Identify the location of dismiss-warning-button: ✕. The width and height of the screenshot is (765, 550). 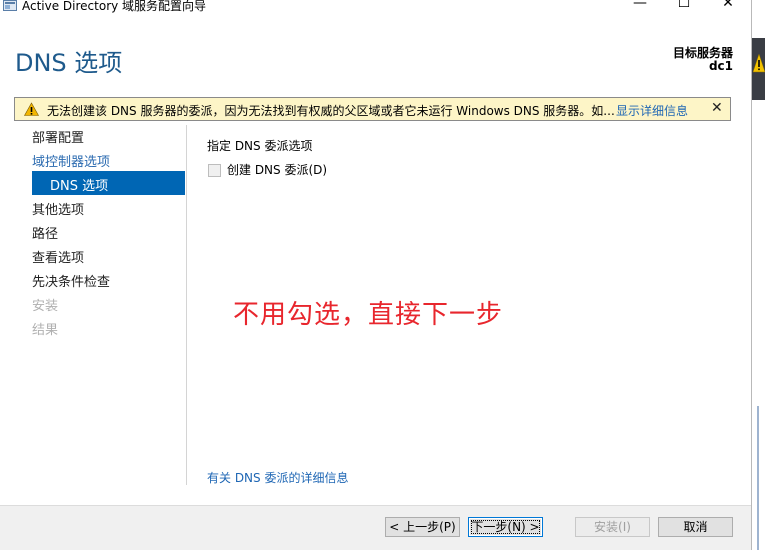
(717, 108).